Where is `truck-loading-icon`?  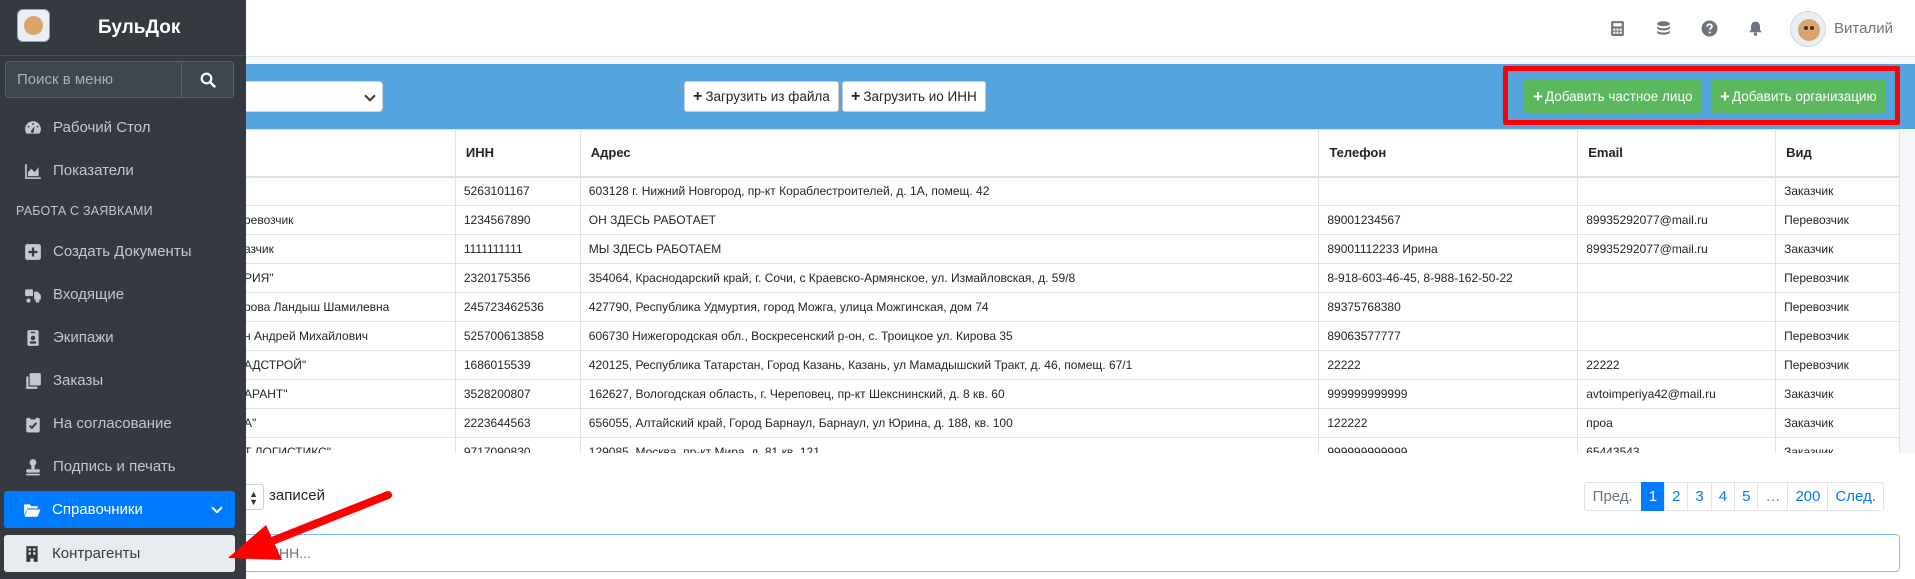 truck-loading-icon is located at coordinates (33, 295).